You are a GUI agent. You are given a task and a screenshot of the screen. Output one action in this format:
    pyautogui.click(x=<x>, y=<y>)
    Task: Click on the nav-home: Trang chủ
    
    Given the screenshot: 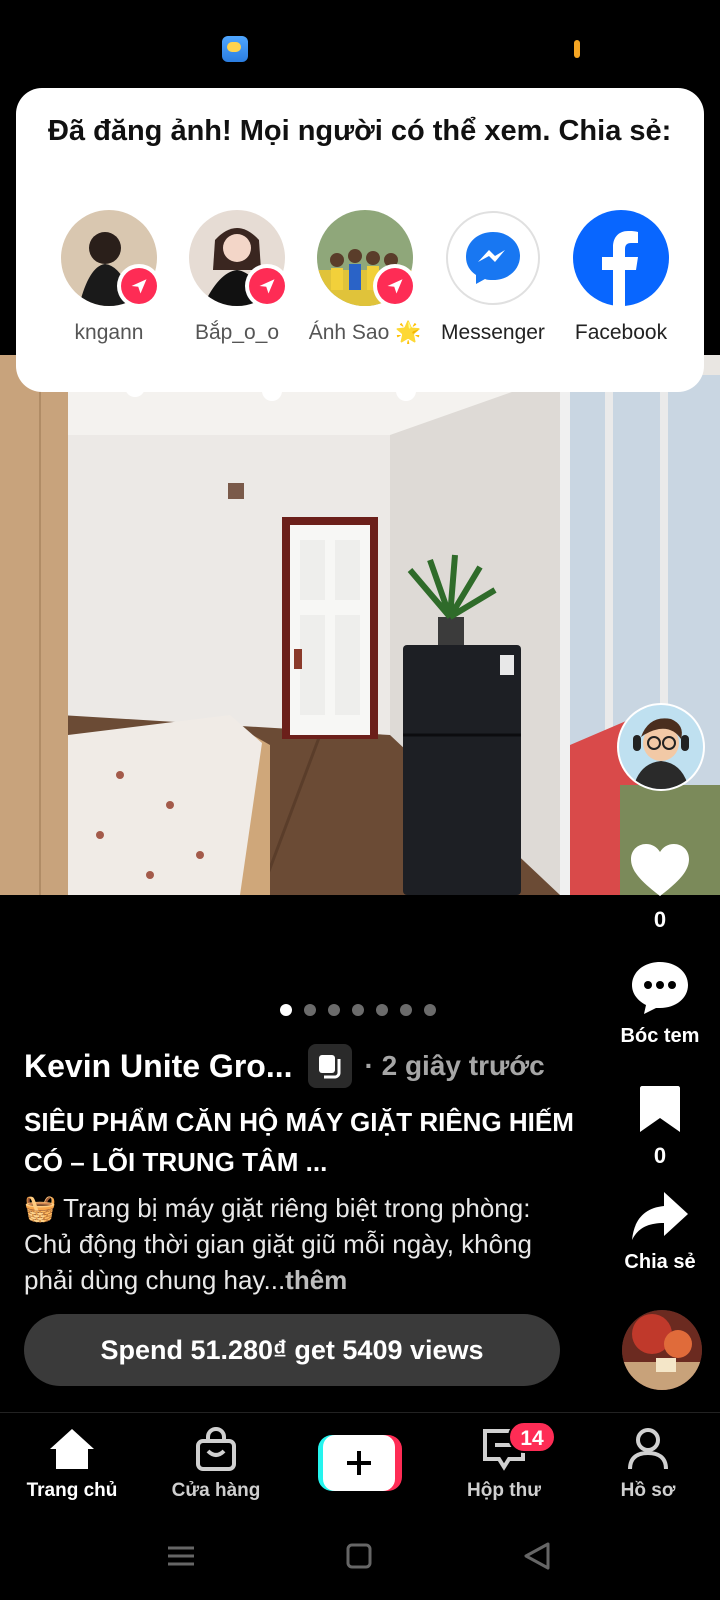 What is the action you would take?
    pyautogui.click(x=72, y=1464)
    